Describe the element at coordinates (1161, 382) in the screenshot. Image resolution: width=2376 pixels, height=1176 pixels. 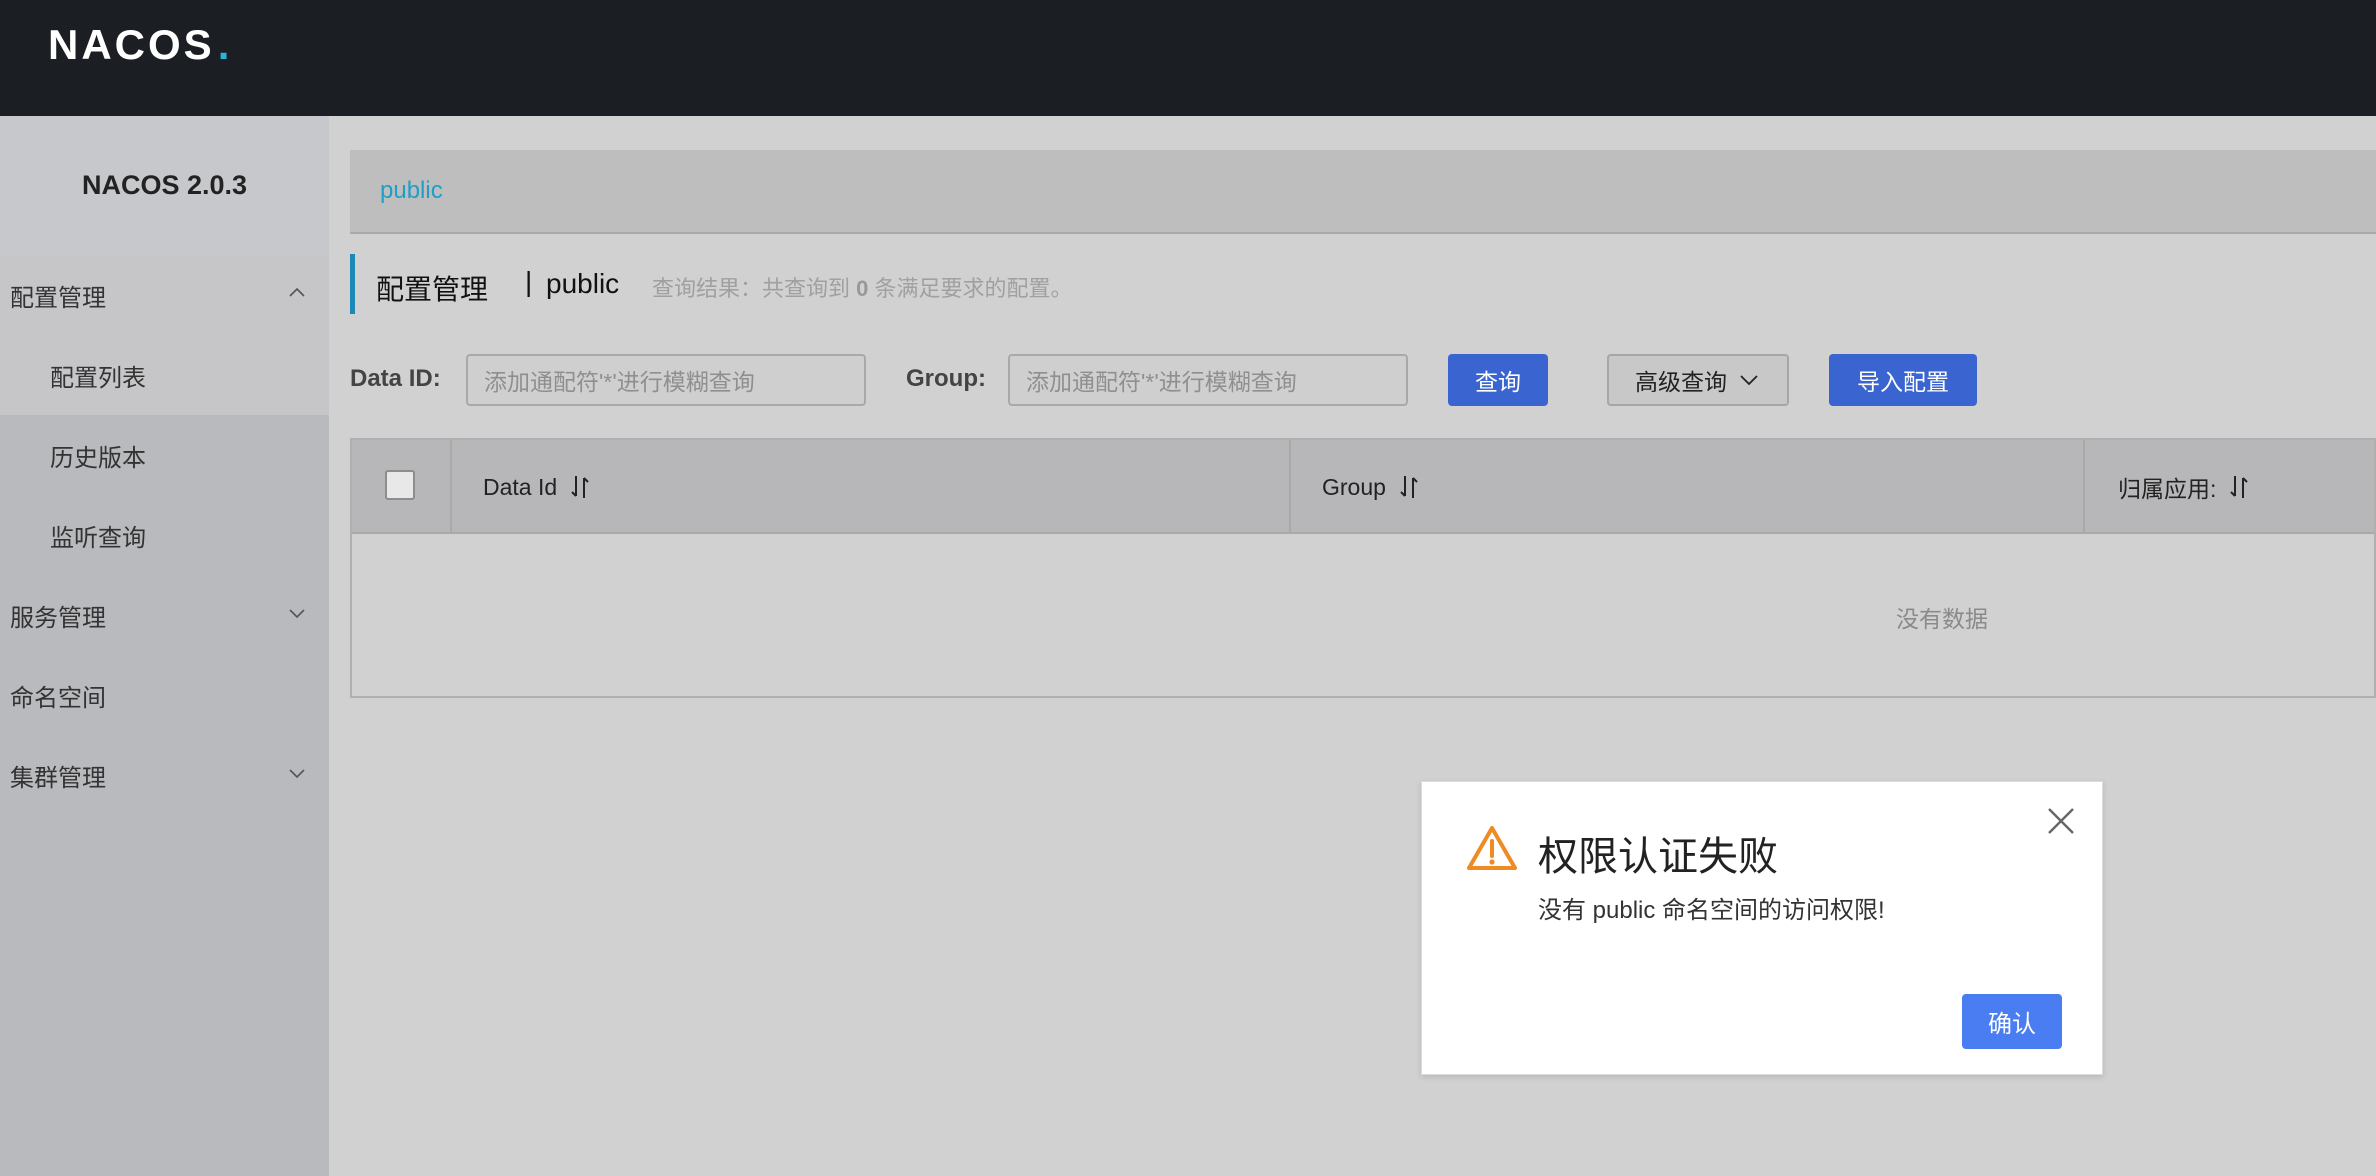
I see `group-placeholder: 添加通配符'*'进行模糊查询` at that location.